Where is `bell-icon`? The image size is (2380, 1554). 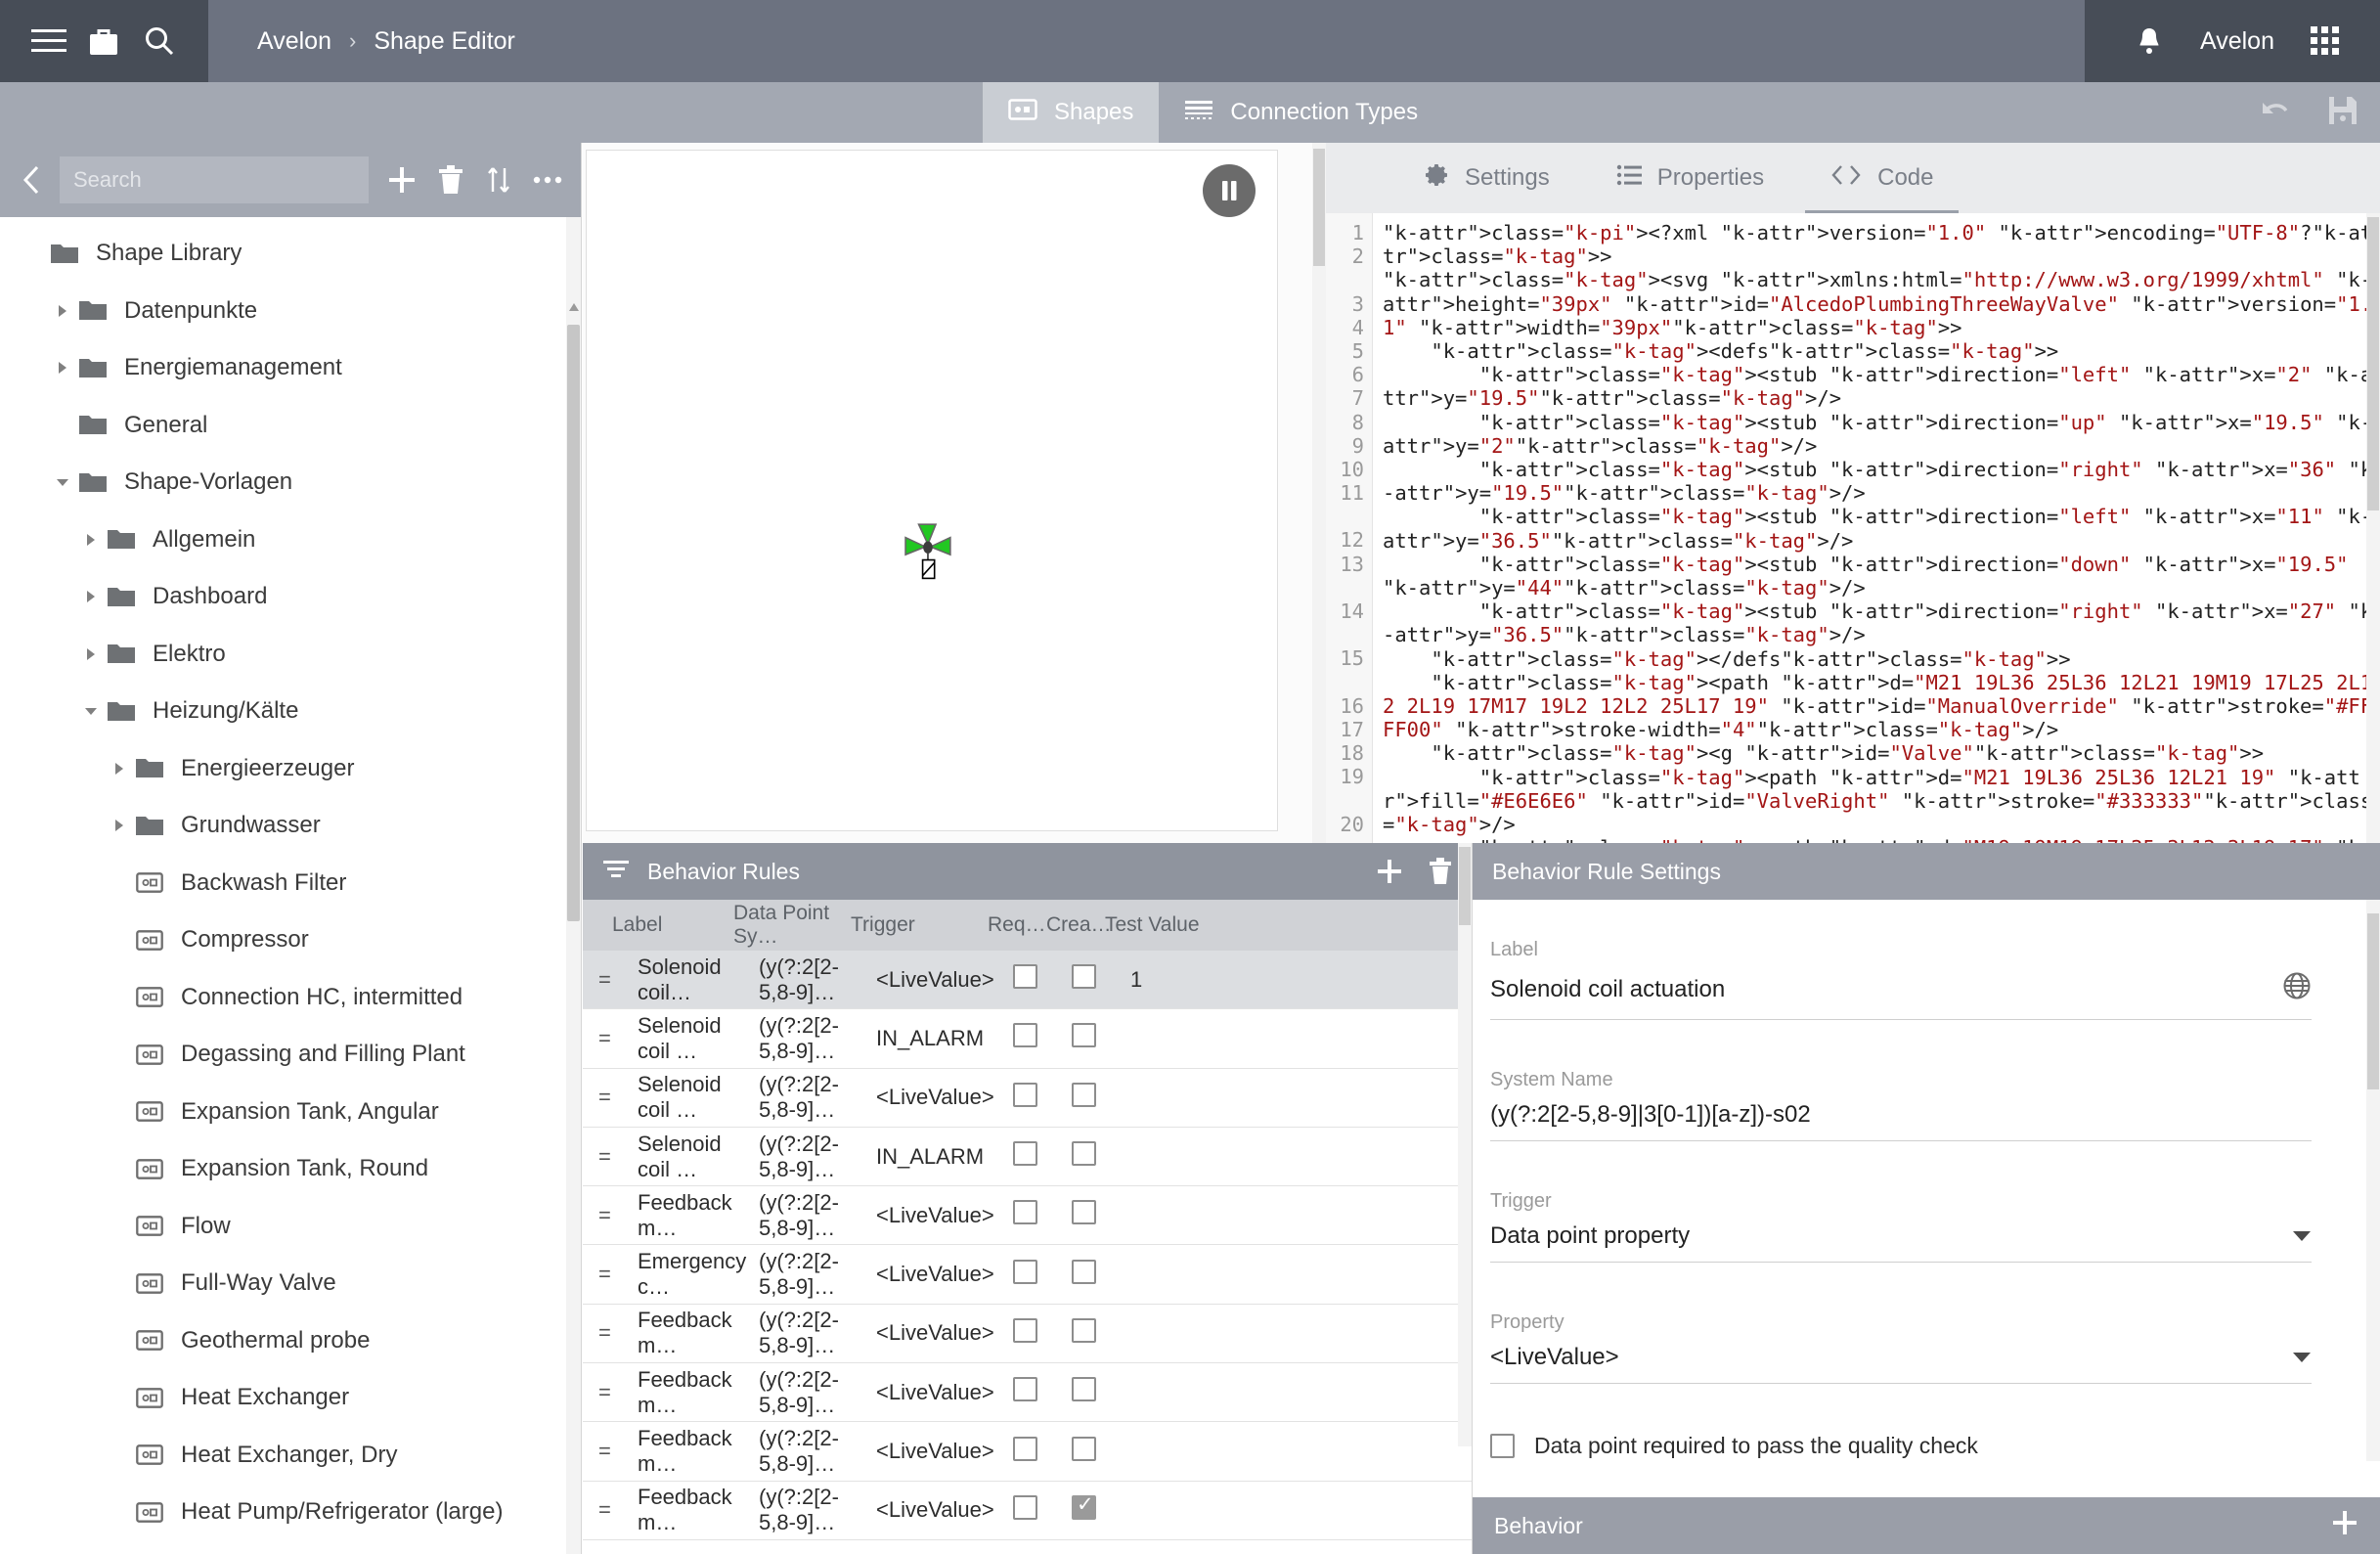
bell-icon is located at coordinates (2149, 41).